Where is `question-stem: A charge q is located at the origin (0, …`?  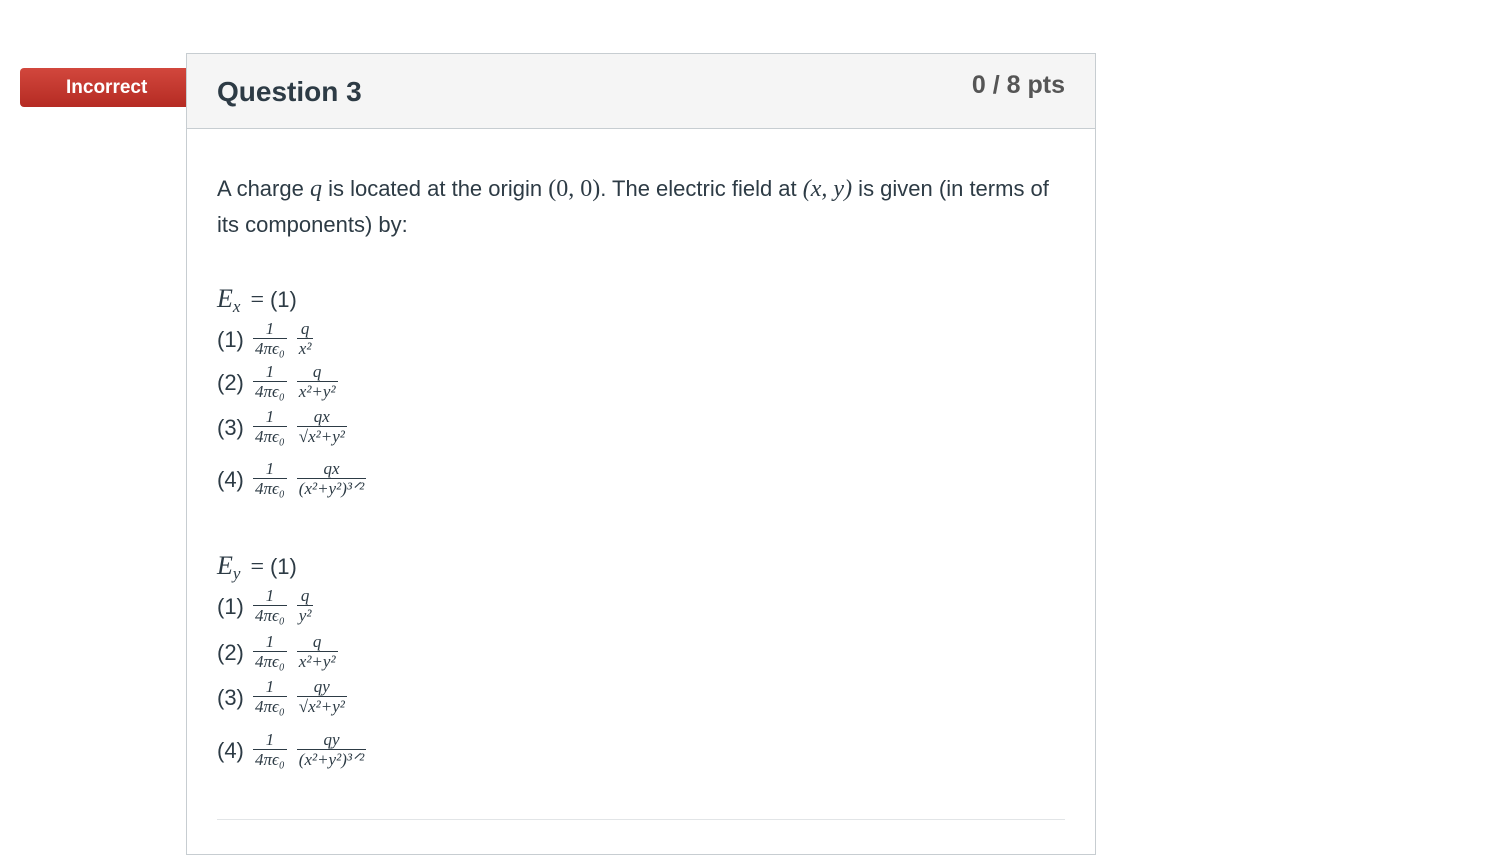 question-stem: A charge q is located at the origin (0, … is located at coordinates (642, 207).